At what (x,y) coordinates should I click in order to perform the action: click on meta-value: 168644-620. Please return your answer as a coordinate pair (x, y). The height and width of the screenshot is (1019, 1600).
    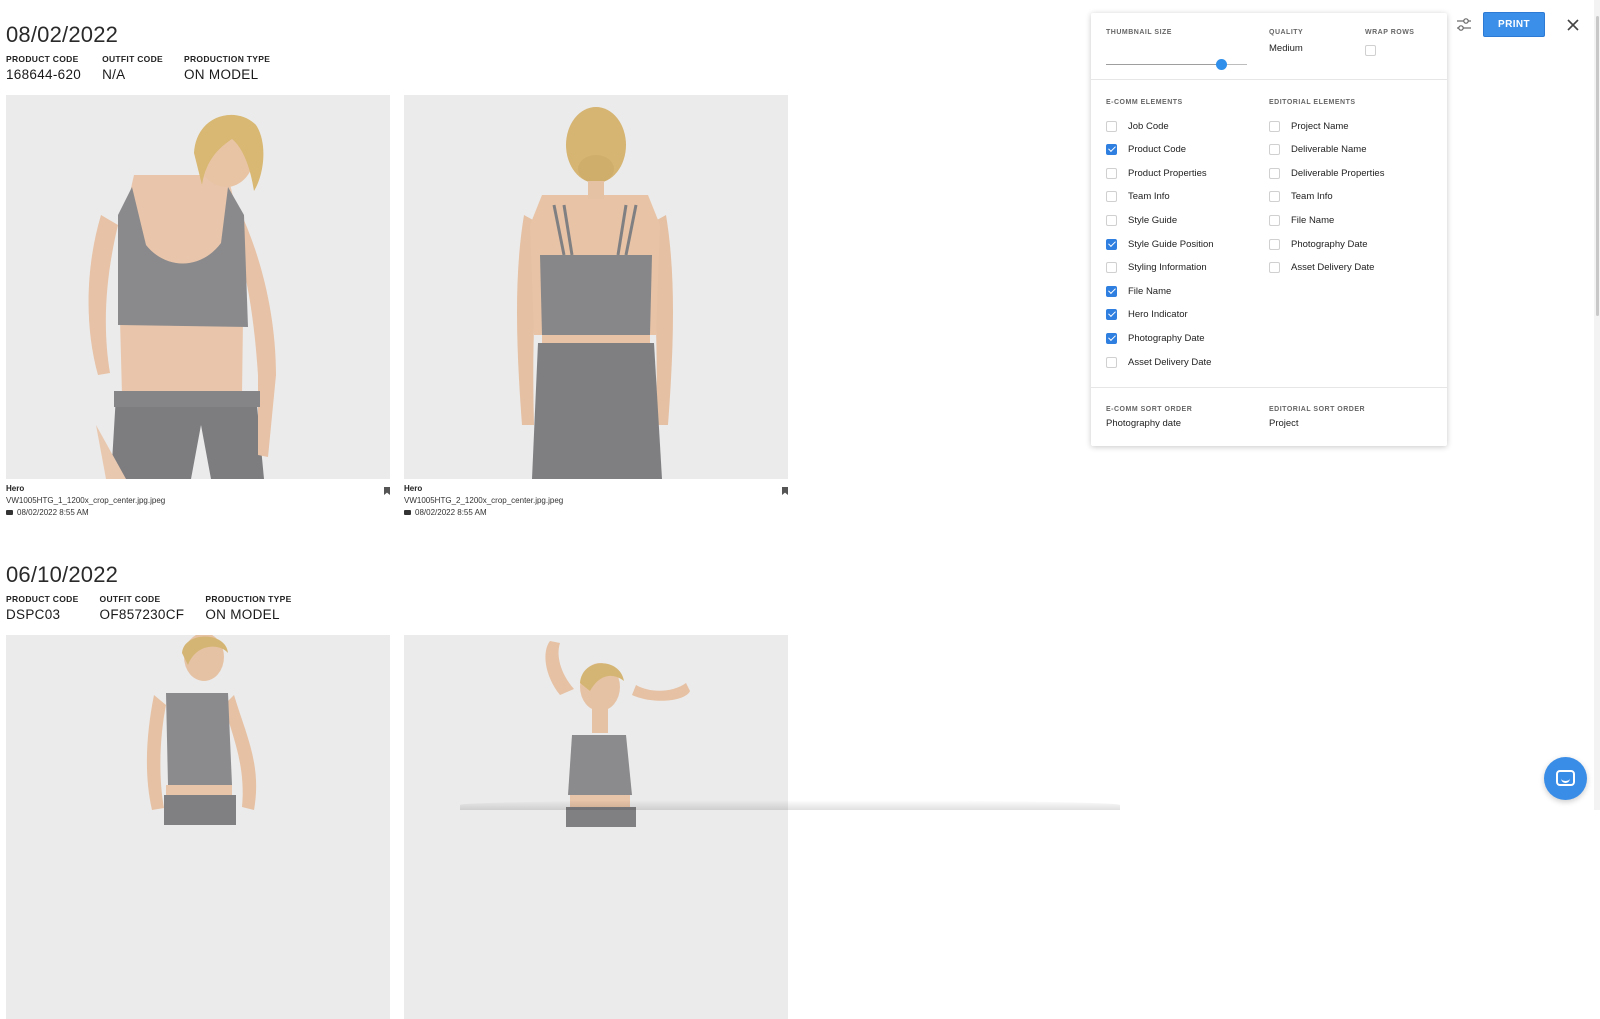
    Looking at the image, I should click on (44, 74).